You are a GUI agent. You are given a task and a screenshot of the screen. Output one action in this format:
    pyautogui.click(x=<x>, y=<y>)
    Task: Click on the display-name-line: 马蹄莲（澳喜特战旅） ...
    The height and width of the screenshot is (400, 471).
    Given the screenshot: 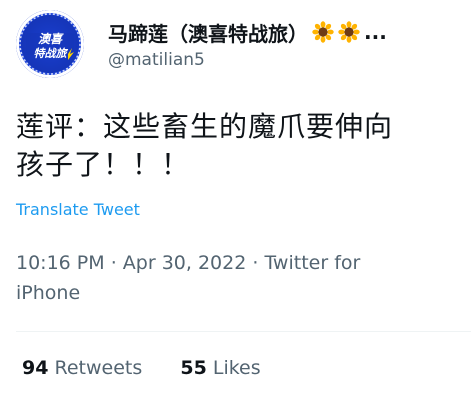 What is the action you would take?
    pyautogui.click(x=289, y=32)
    